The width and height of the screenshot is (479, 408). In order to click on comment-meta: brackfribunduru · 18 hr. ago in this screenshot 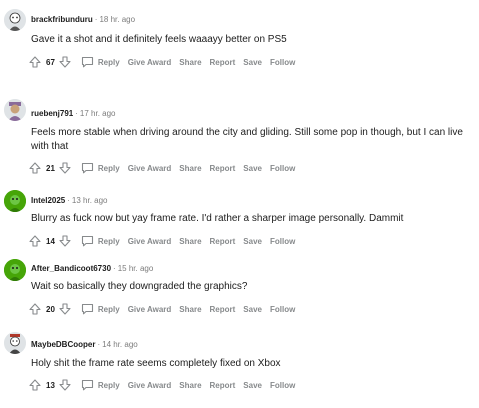, I will do `click(83, 20)`.